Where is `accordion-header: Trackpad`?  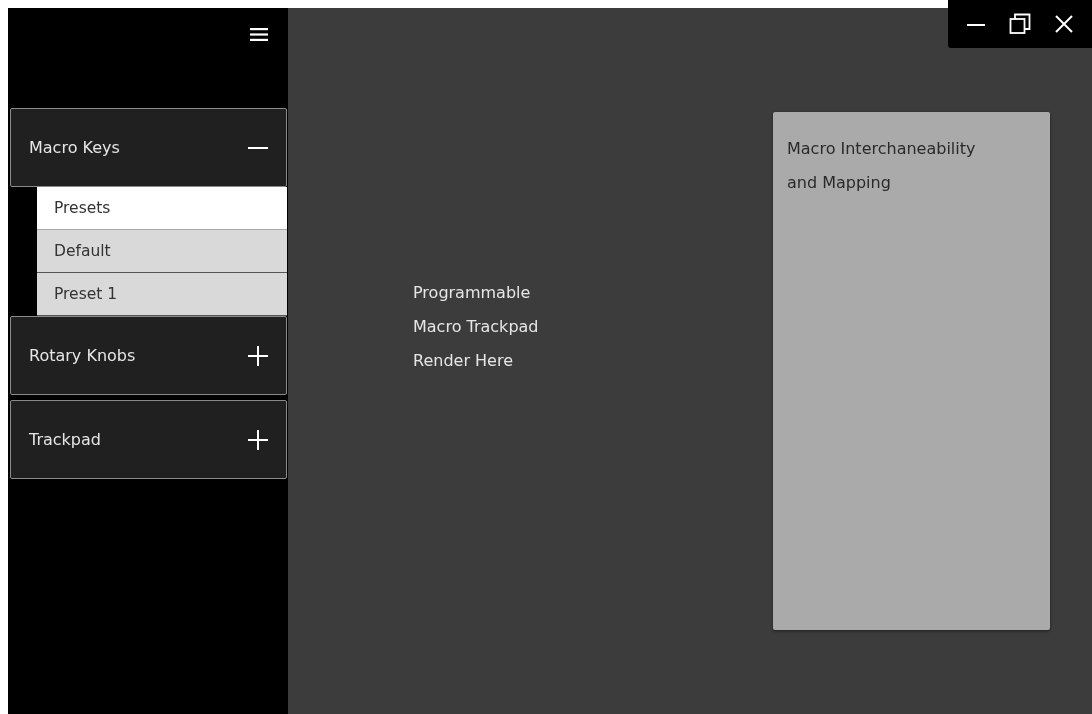
accordion-header: Trackpad is located at coordinates (148, 439).